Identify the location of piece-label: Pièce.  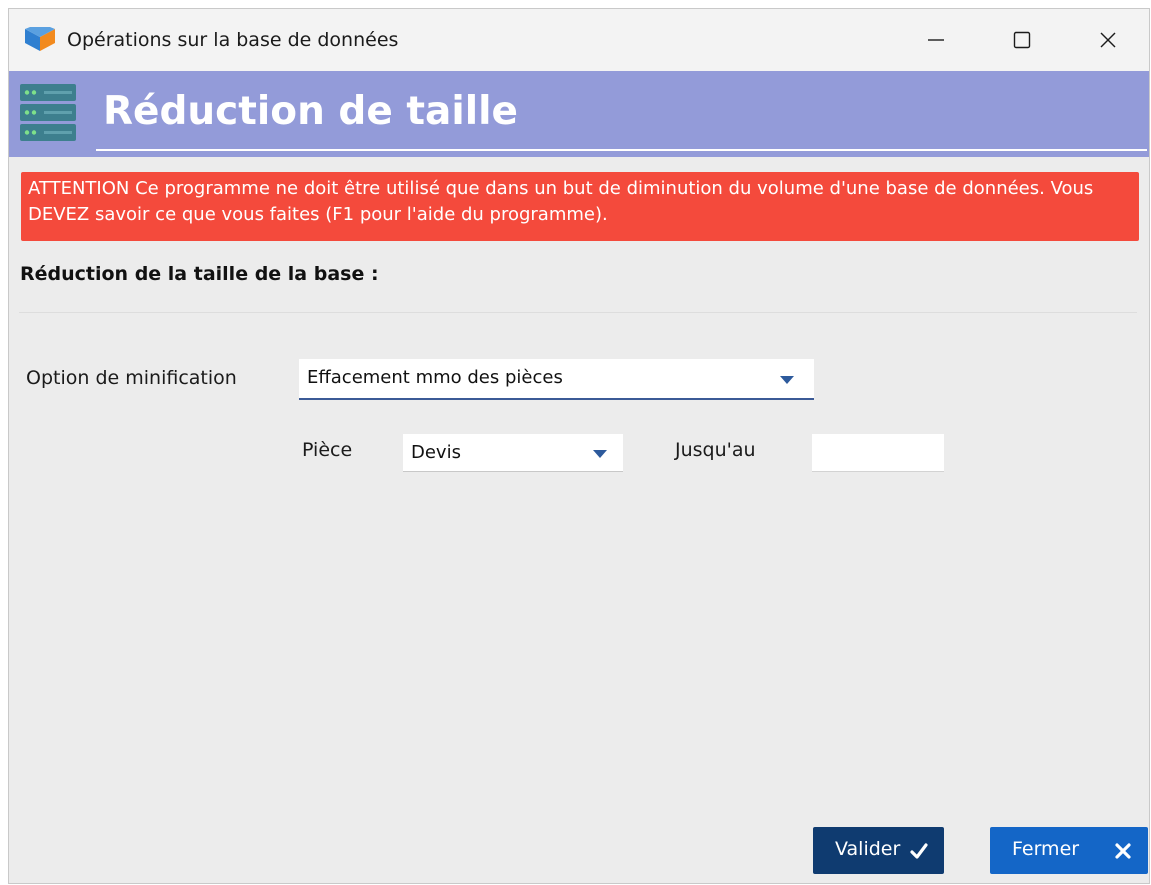
(327, 450).